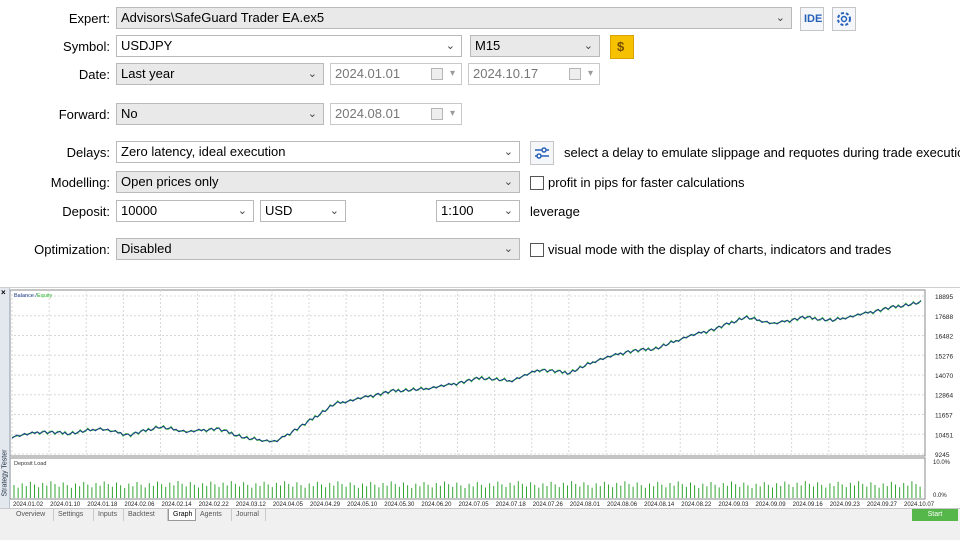 This screenshot has height=540, width=960. Describe the element at coordinates (303, 211) in the screenshot. I see `currency-select: USD ⌄` at that location.